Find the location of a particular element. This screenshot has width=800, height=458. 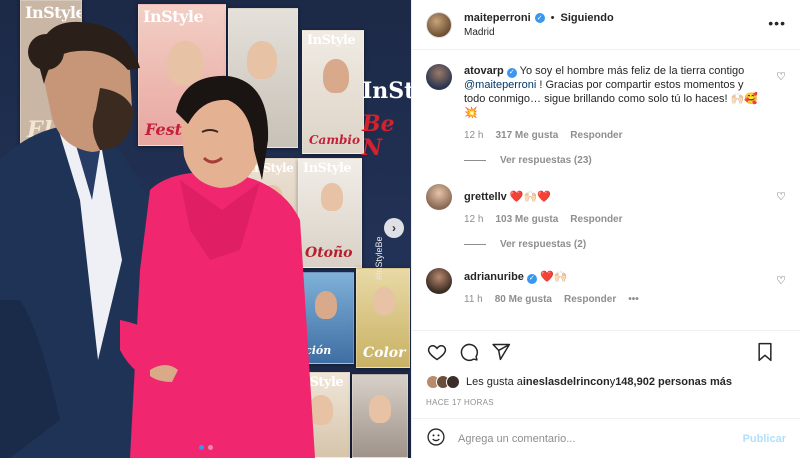

comment-text: ❤️🙌🏻 is located at coordinates (552, 277).